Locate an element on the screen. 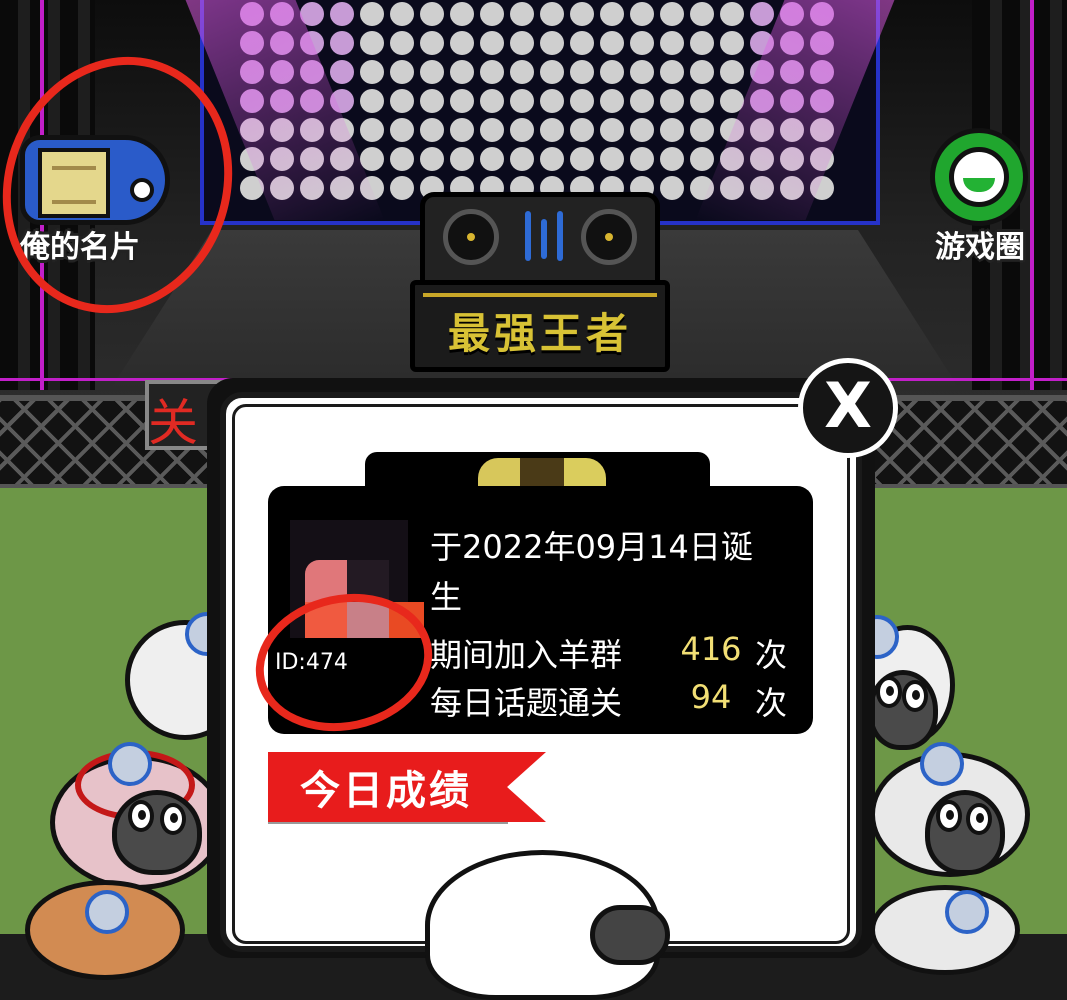 This screenshot has height=1000, width=1067. chat-bubble-inner is located at coordinates (979, 177).